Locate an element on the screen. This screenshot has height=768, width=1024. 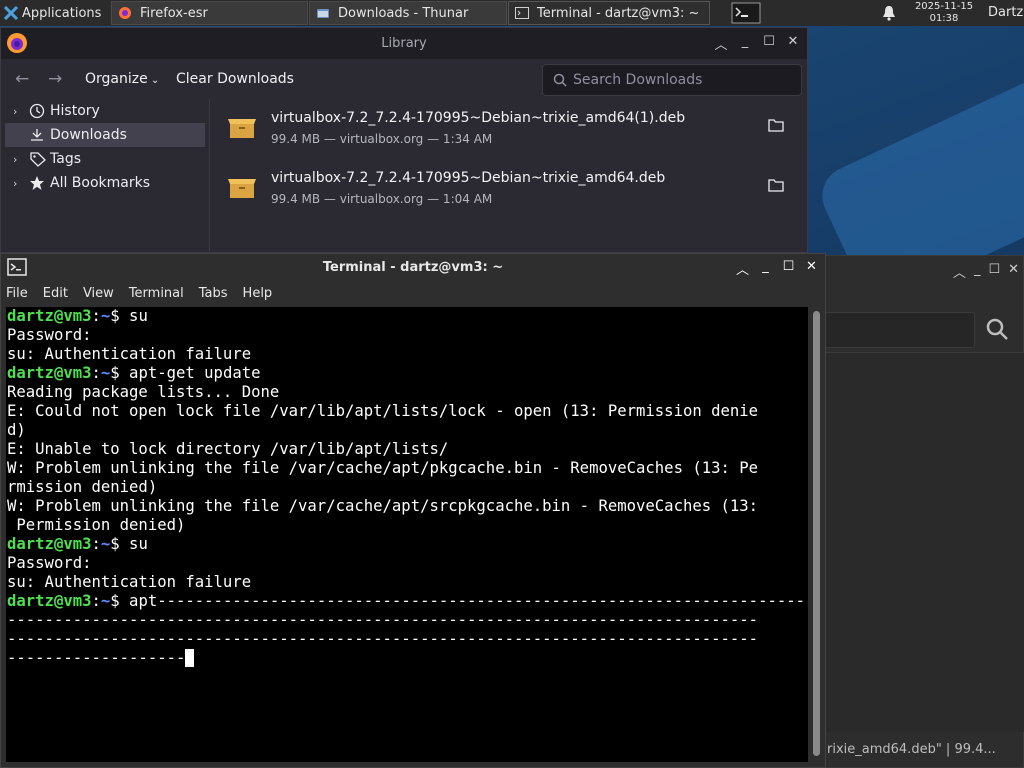
xfce-logo-icon is located at coordinates (11, 13).